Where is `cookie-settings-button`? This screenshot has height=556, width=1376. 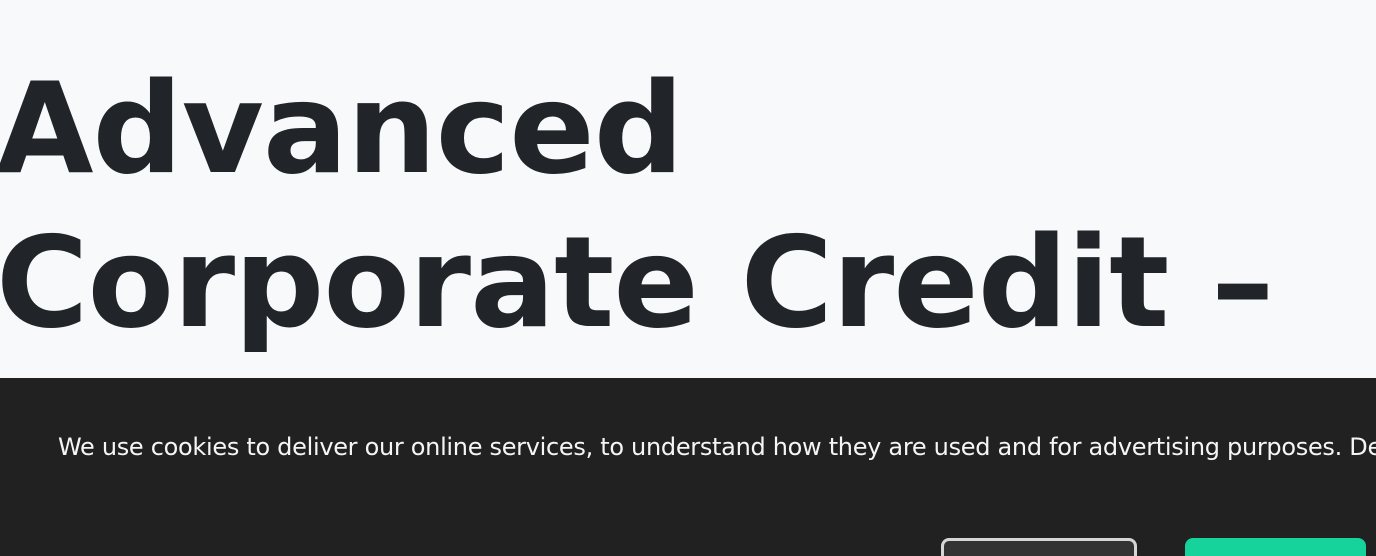 cookie-settings-button is located at coordinates (1039, 547).